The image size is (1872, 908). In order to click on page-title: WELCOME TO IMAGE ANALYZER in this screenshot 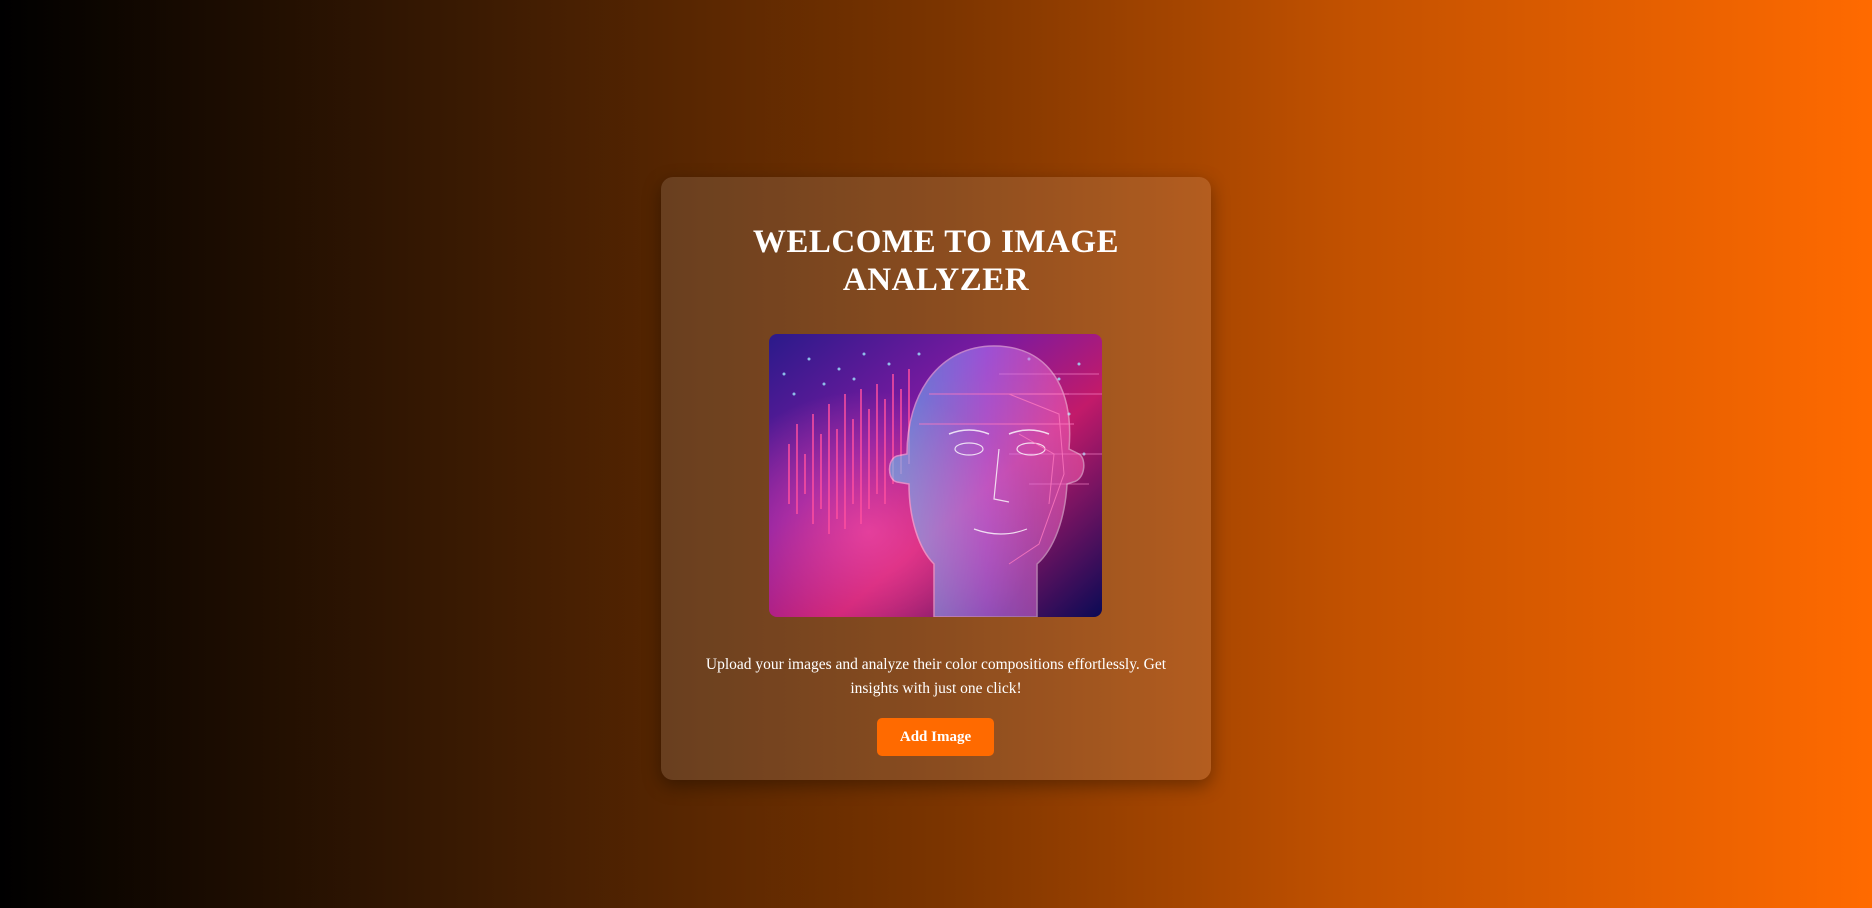, I will do `click(936, 261)`.